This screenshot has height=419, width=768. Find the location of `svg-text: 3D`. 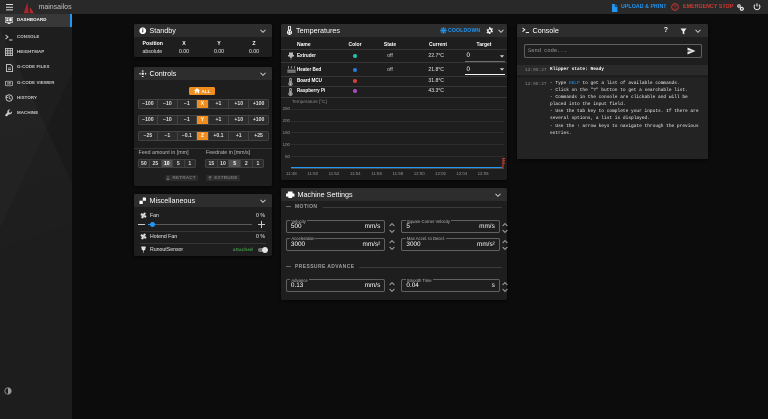

svg-text: 3D is located at coordinates (9, 83).